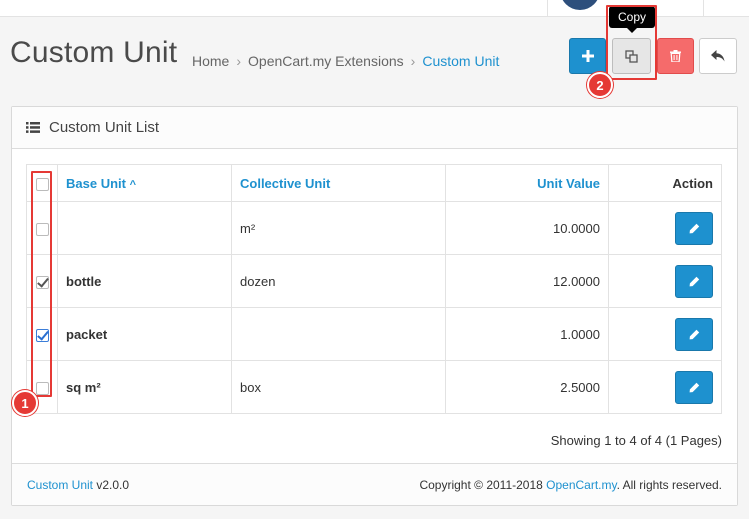 The image size is (749, 519). What do you see at coordinates (636, 440) in the screenshot?
I see `pagination-summary: Showing 1 to 4 of 4 (1 Pages)` at bounding box center [636, 440].